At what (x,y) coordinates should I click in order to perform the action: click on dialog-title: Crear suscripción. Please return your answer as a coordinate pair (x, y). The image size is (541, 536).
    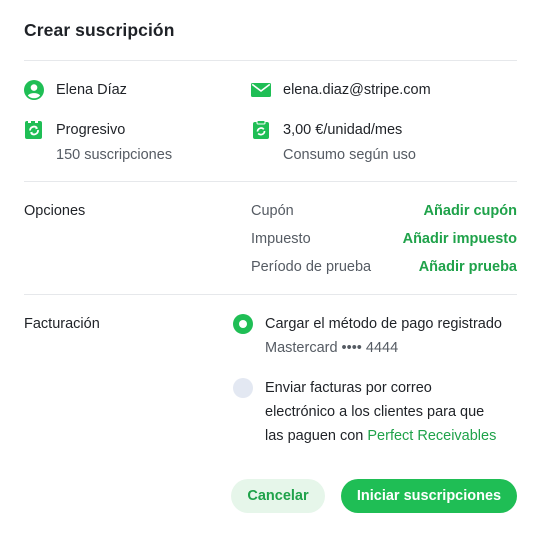
    Looking at the image, I should click on (99, 30).